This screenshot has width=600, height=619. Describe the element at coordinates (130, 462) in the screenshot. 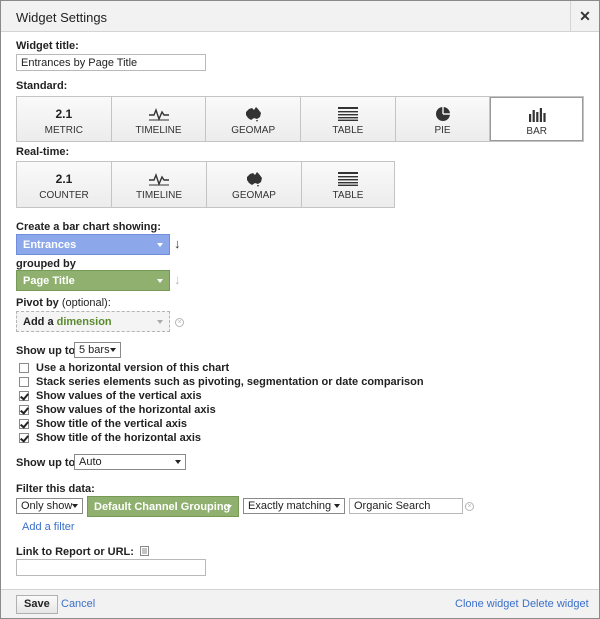

I see `axis-limit-select: Auto` at that location.